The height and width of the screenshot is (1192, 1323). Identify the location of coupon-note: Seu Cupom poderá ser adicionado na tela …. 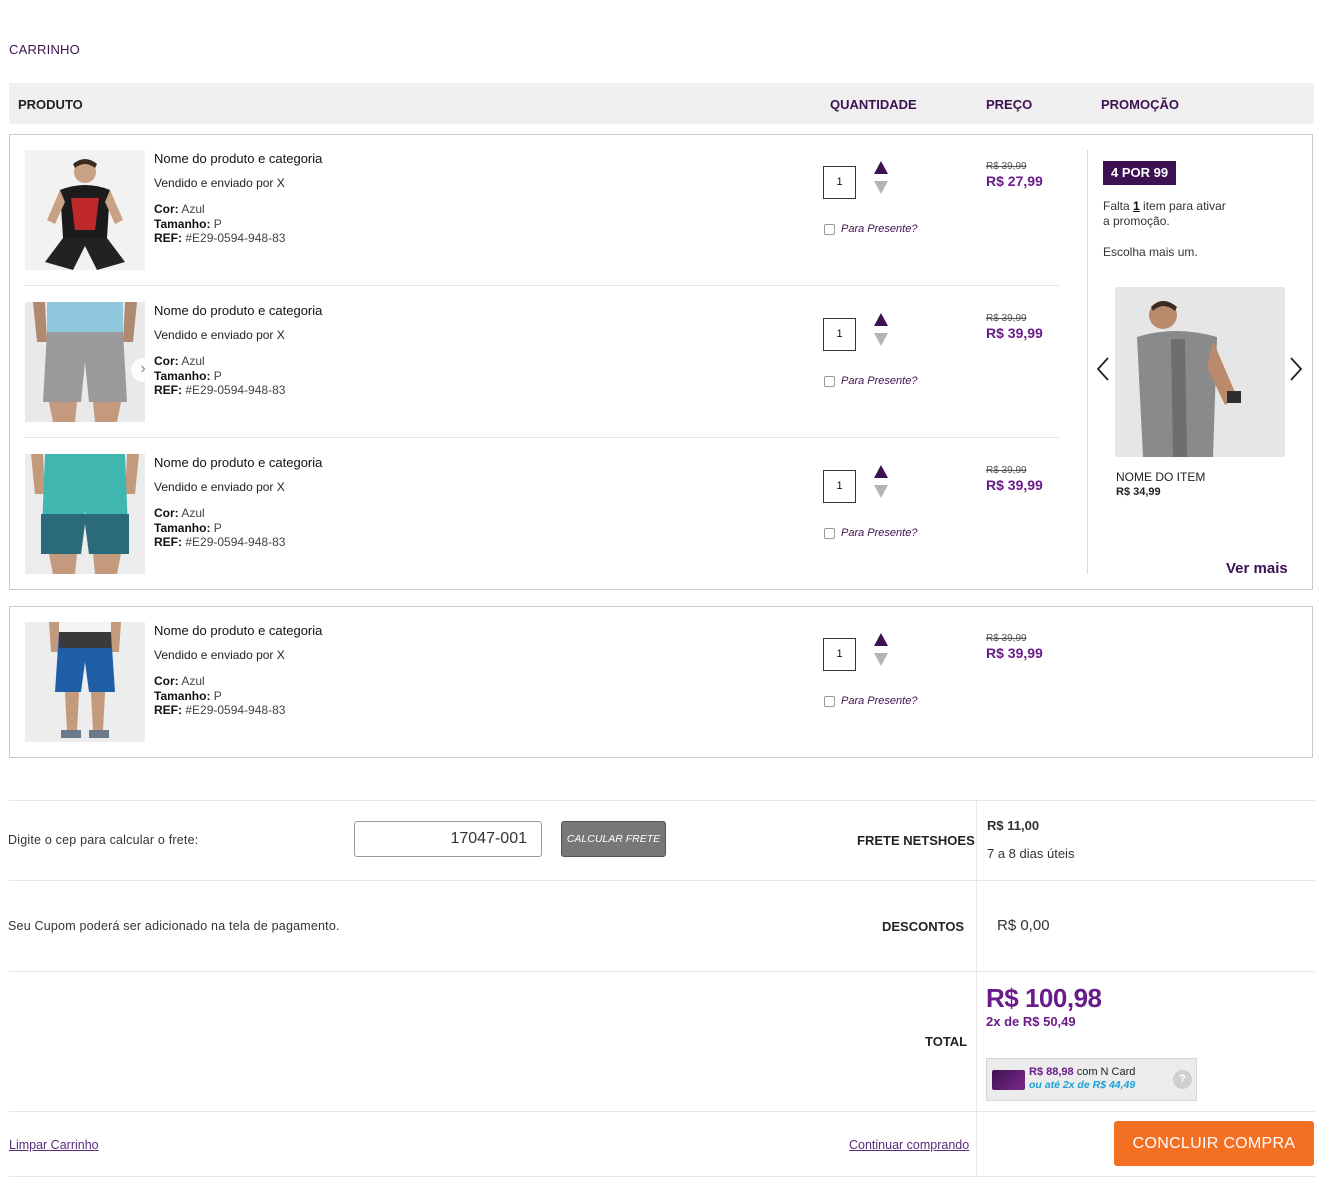
(174, 926).